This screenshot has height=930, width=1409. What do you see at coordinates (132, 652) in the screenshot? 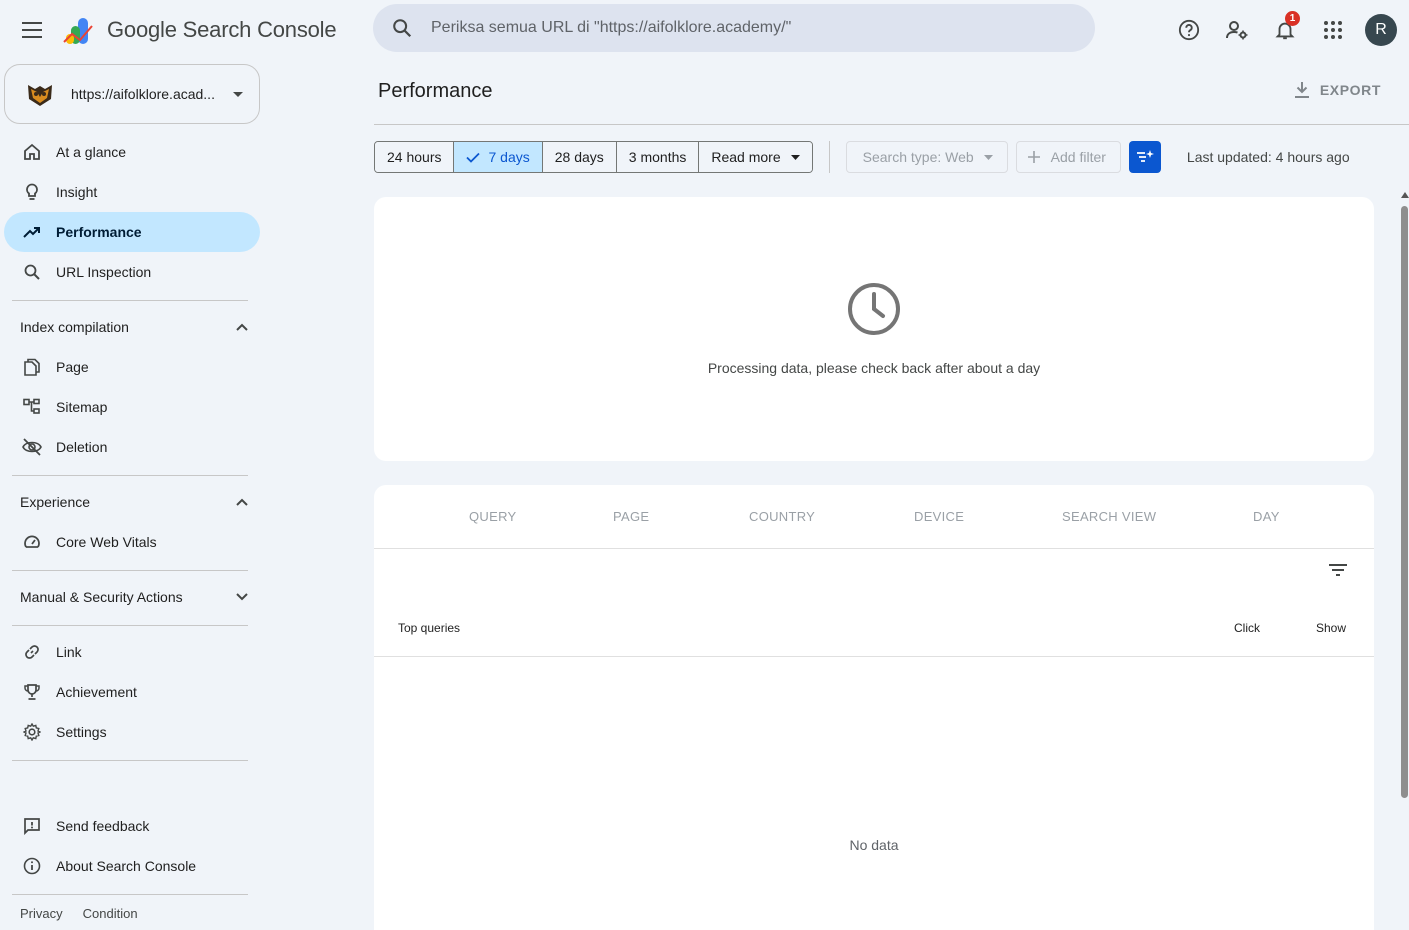
I see `sidebar-item-link: Link` at bounding box center [132, 652].